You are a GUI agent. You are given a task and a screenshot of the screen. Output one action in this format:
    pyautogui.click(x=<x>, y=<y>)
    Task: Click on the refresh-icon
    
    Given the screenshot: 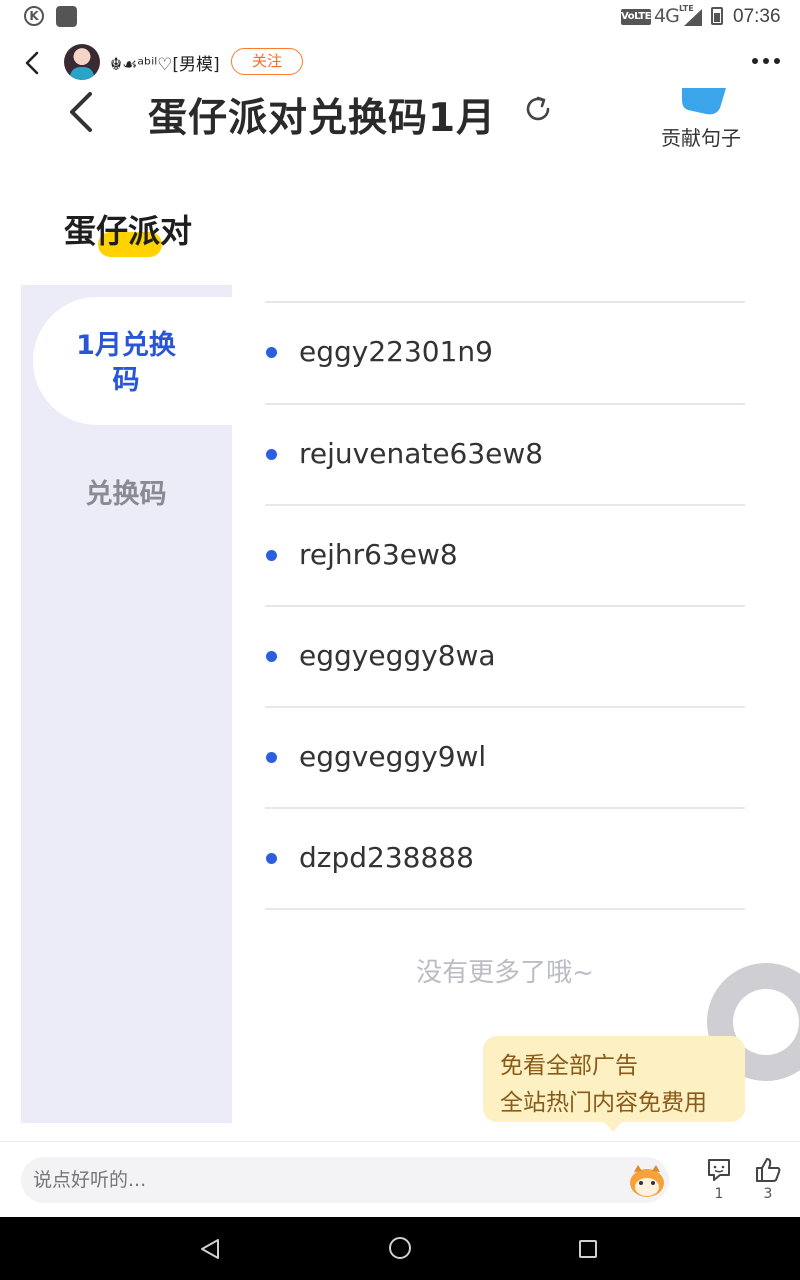 What is the action you would take?
    pyautogui.click(x=538, y=108)
    